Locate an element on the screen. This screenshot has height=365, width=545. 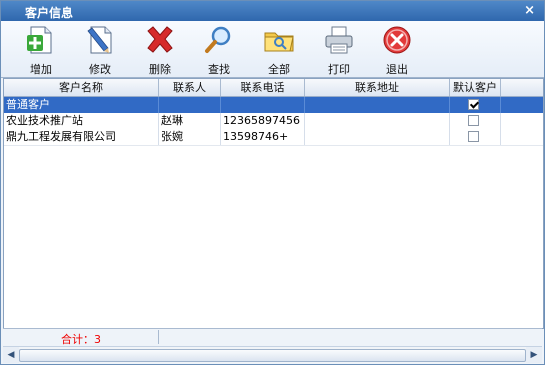
cell-contact is located at coordinates (190, 105).